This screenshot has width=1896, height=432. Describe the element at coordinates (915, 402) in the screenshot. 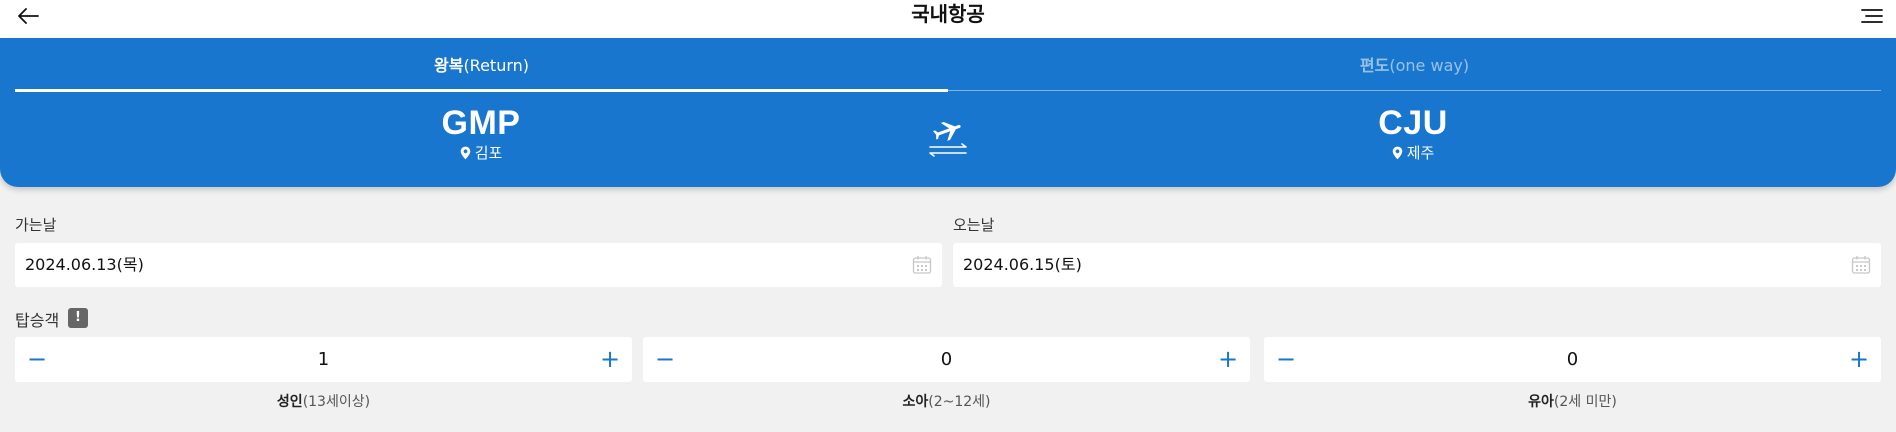

I see `child-label: 소아` at that location.